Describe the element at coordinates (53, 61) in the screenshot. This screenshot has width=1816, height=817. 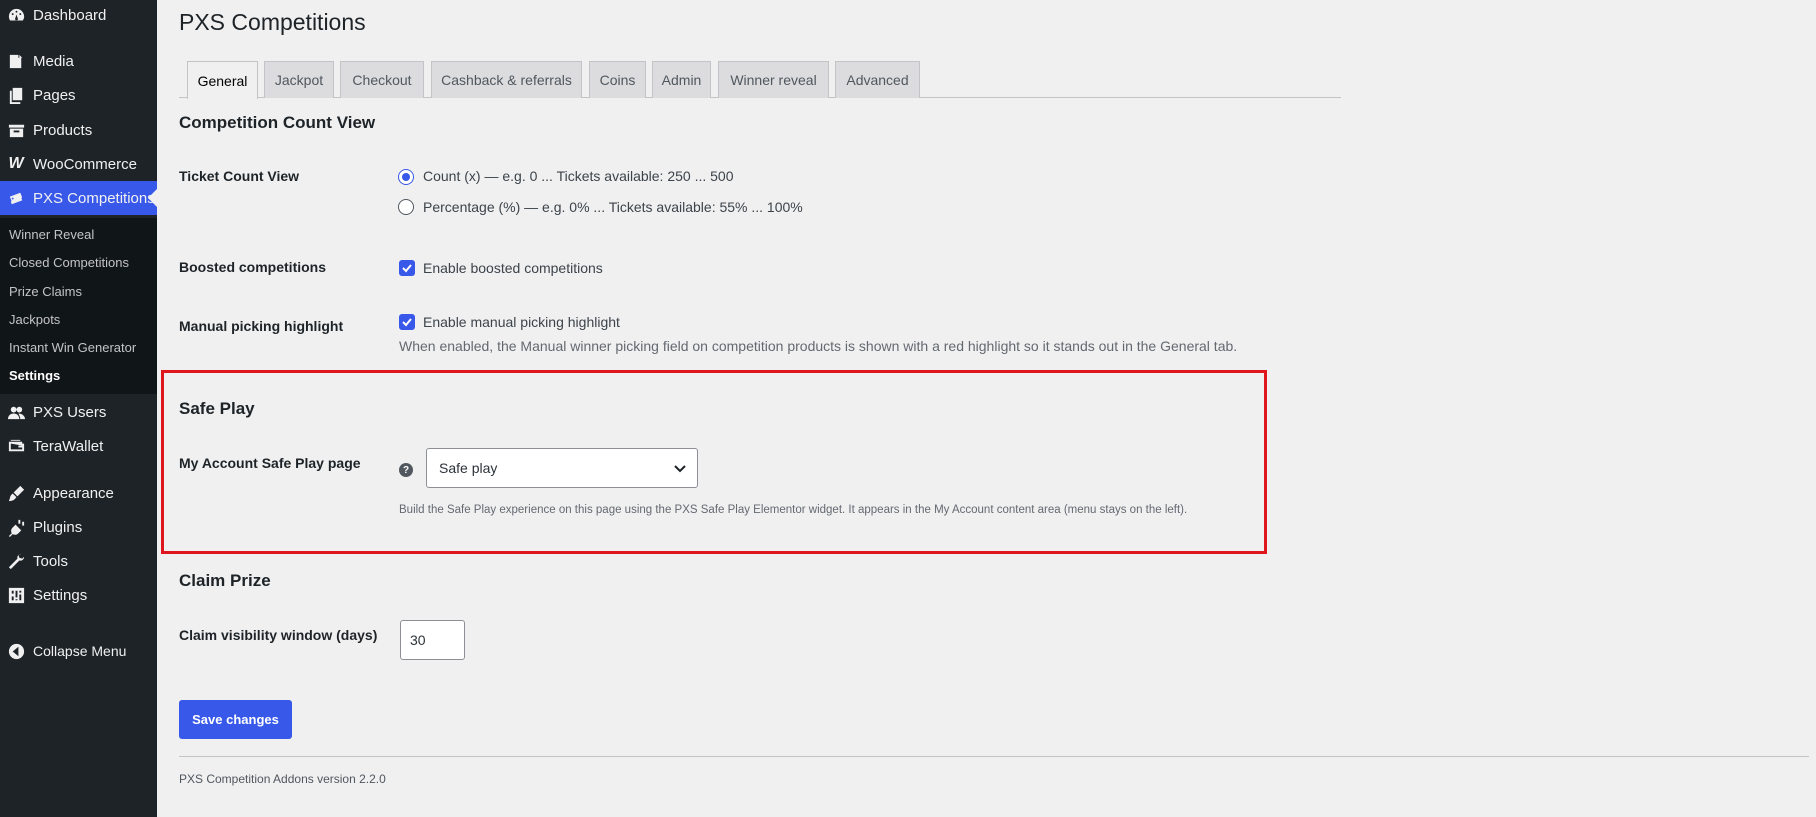
I see `menu-label: Media` at that location.